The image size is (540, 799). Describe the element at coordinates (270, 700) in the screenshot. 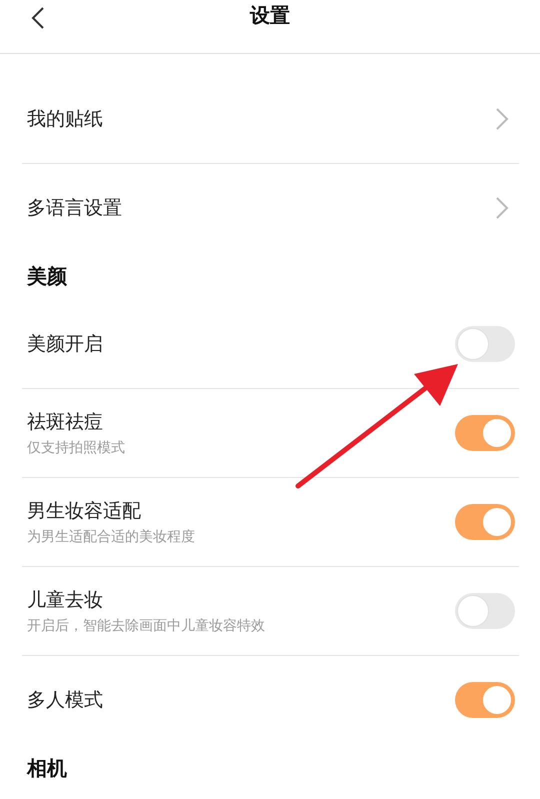

I see `settings-row: 多人模式` at that location.